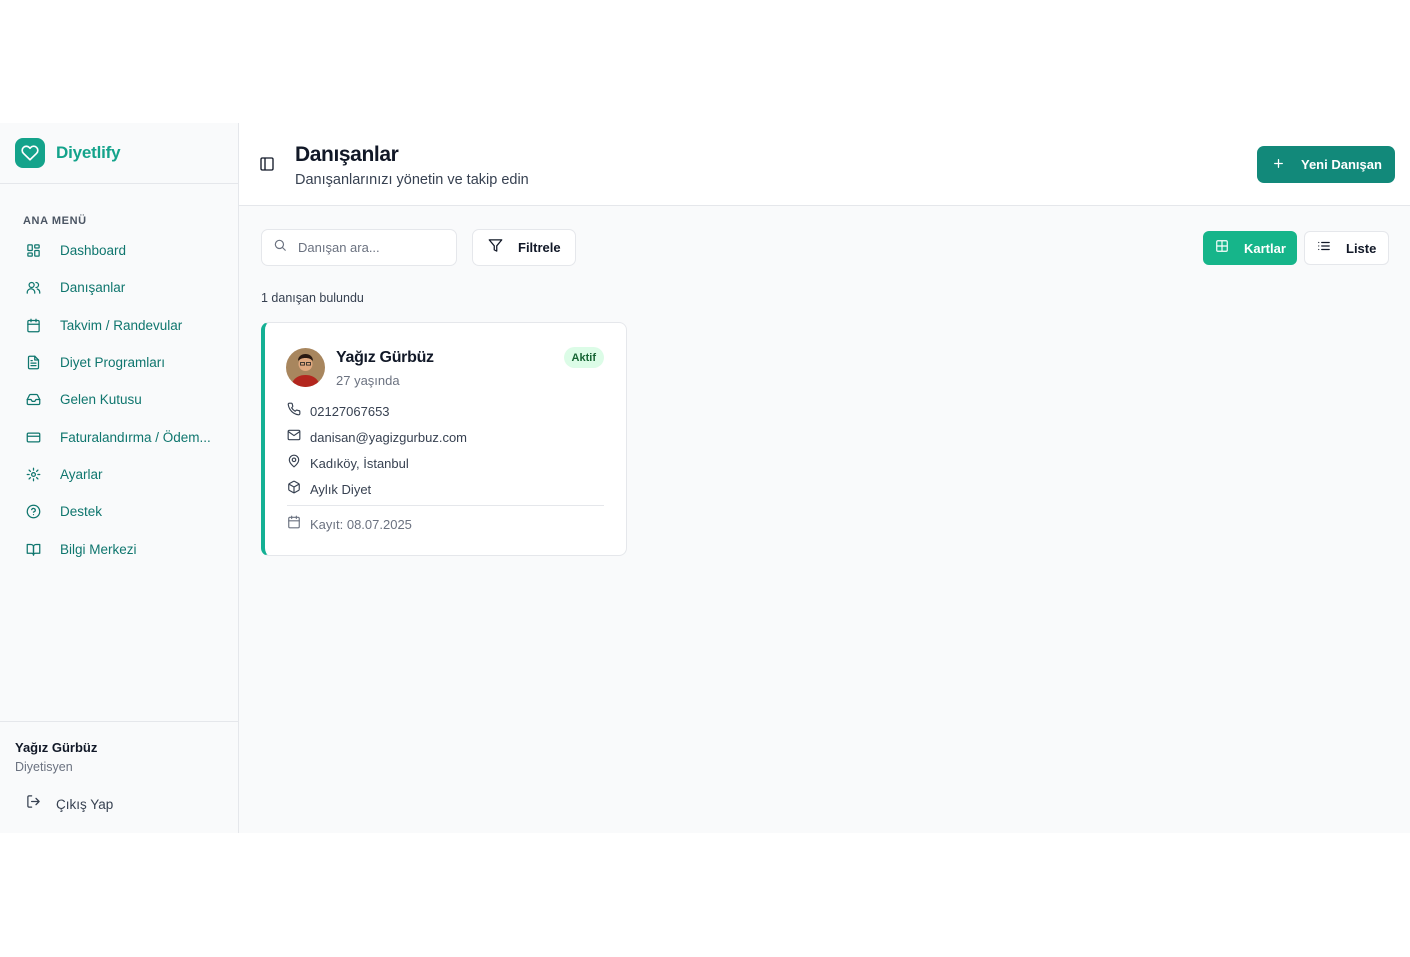 The image size is (1410, 957). I want to click on sidebar-item-label: Dashboard, so click(93, 251).